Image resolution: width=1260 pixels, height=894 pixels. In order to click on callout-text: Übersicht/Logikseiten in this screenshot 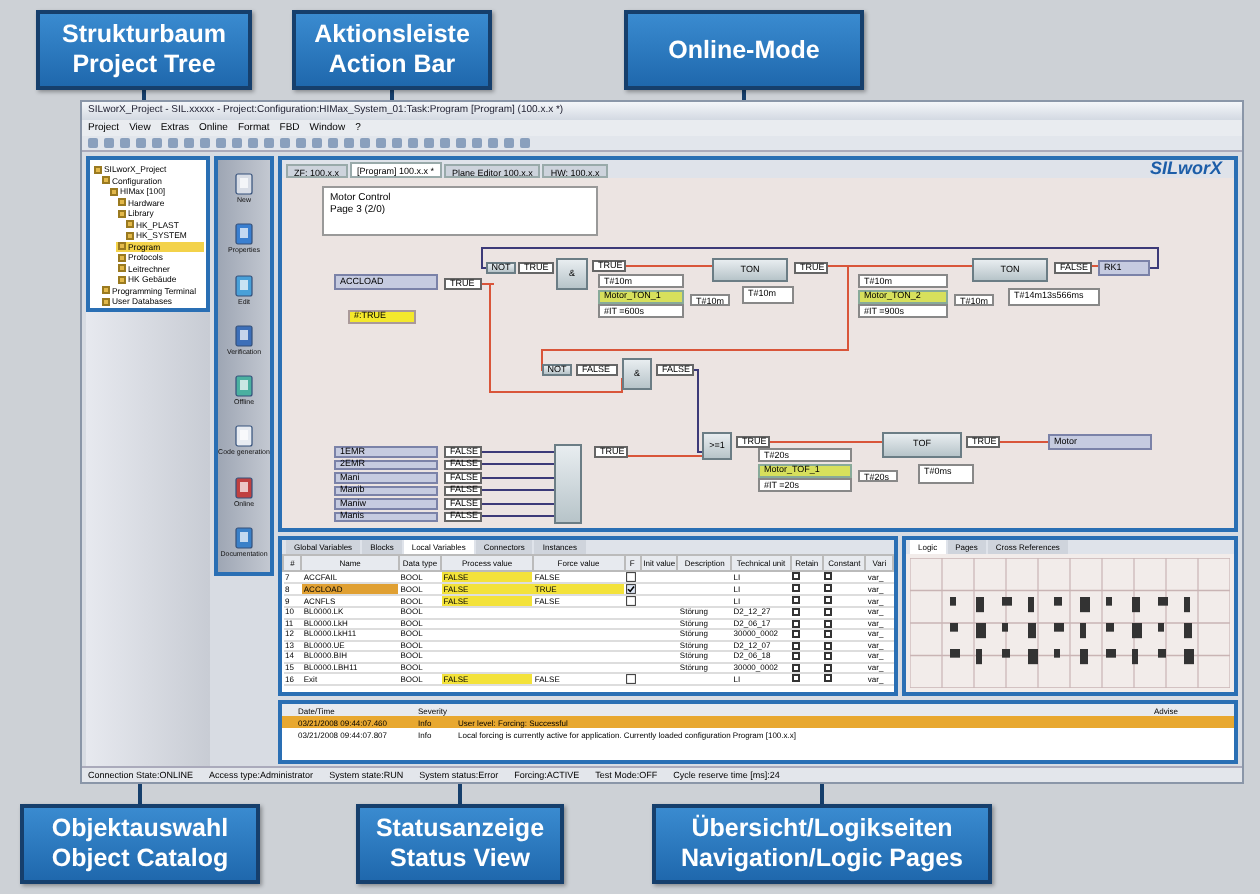, I will do `click(822, 829)`.